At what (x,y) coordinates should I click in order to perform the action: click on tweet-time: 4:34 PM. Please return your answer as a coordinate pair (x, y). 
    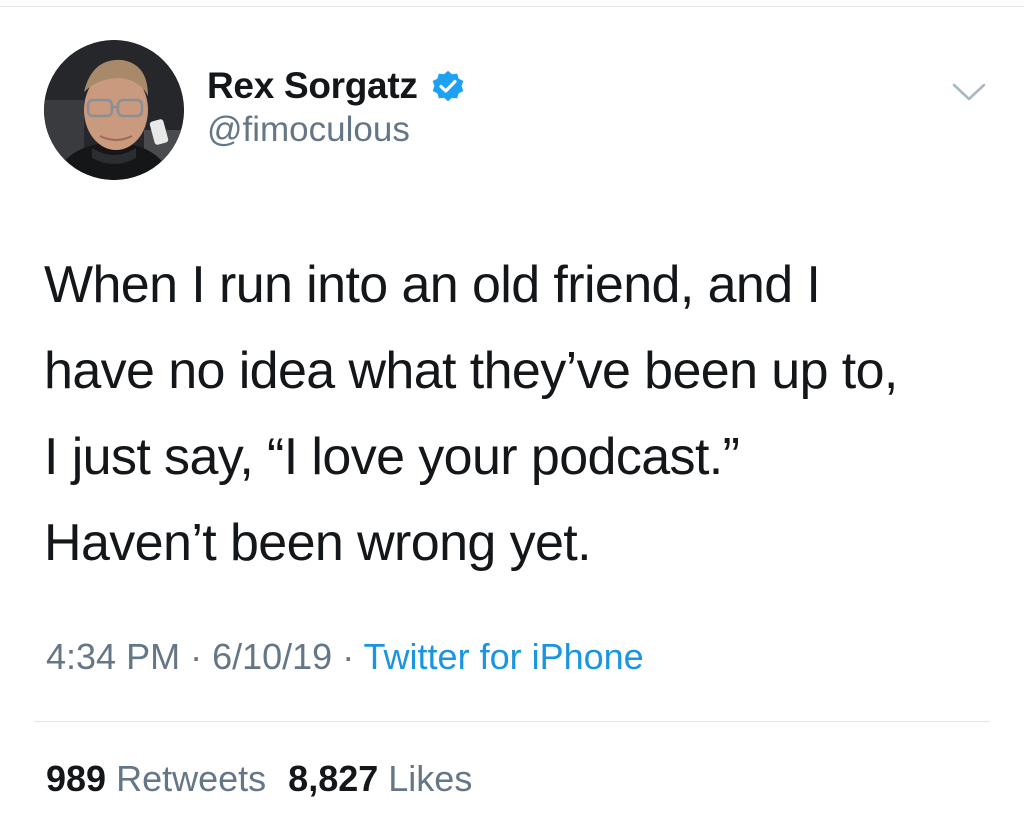
    Looking at the image, I should click on (113, 656).